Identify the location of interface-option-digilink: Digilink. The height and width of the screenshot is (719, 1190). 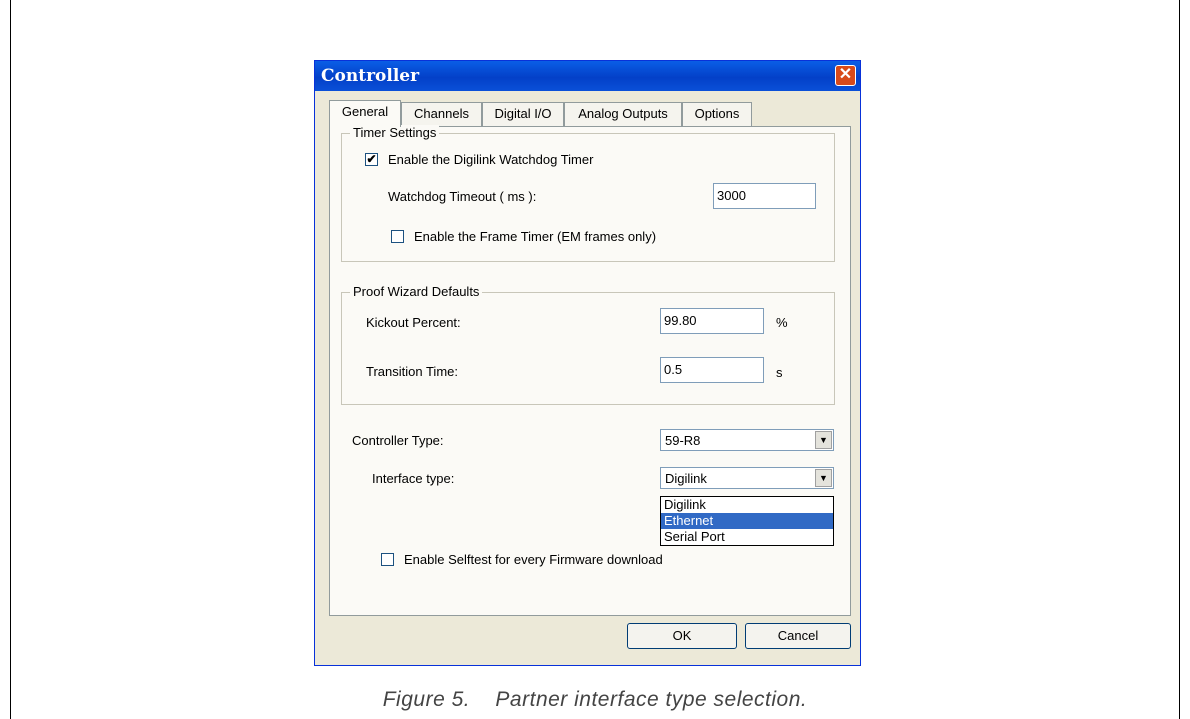
(747, 505).